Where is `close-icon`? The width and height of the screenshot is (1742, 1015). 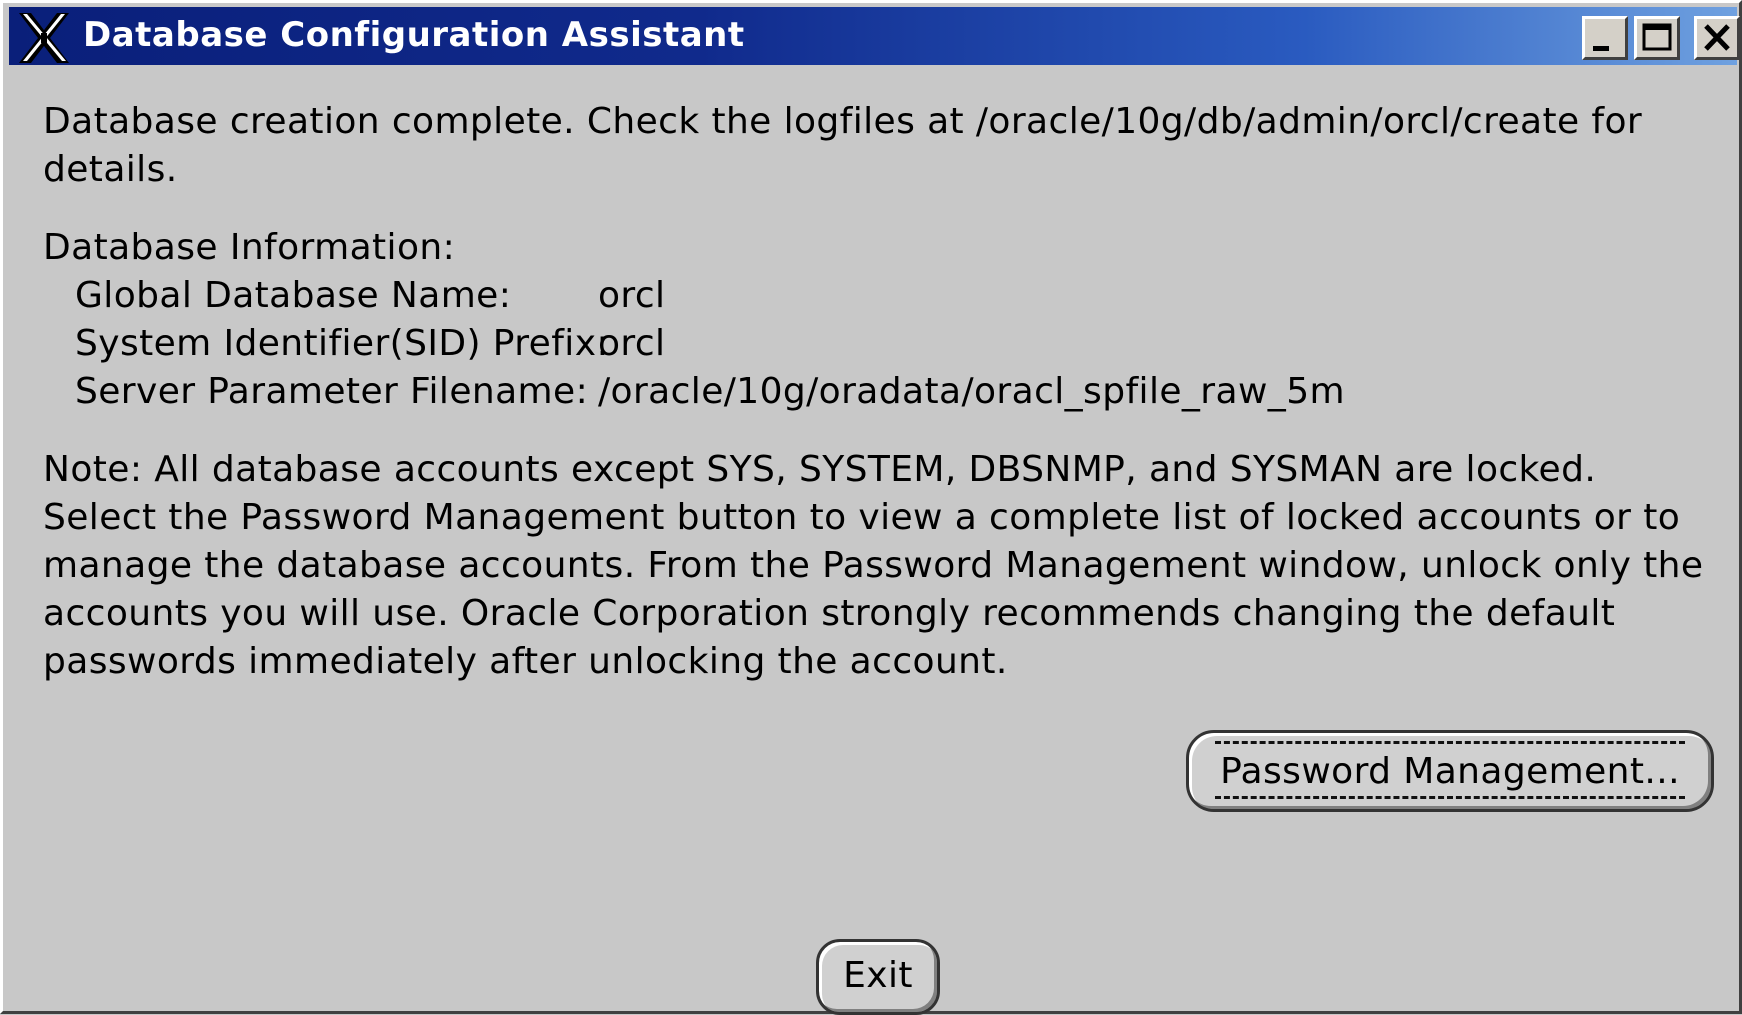 close-icon is located at coordinates (1717, 37).